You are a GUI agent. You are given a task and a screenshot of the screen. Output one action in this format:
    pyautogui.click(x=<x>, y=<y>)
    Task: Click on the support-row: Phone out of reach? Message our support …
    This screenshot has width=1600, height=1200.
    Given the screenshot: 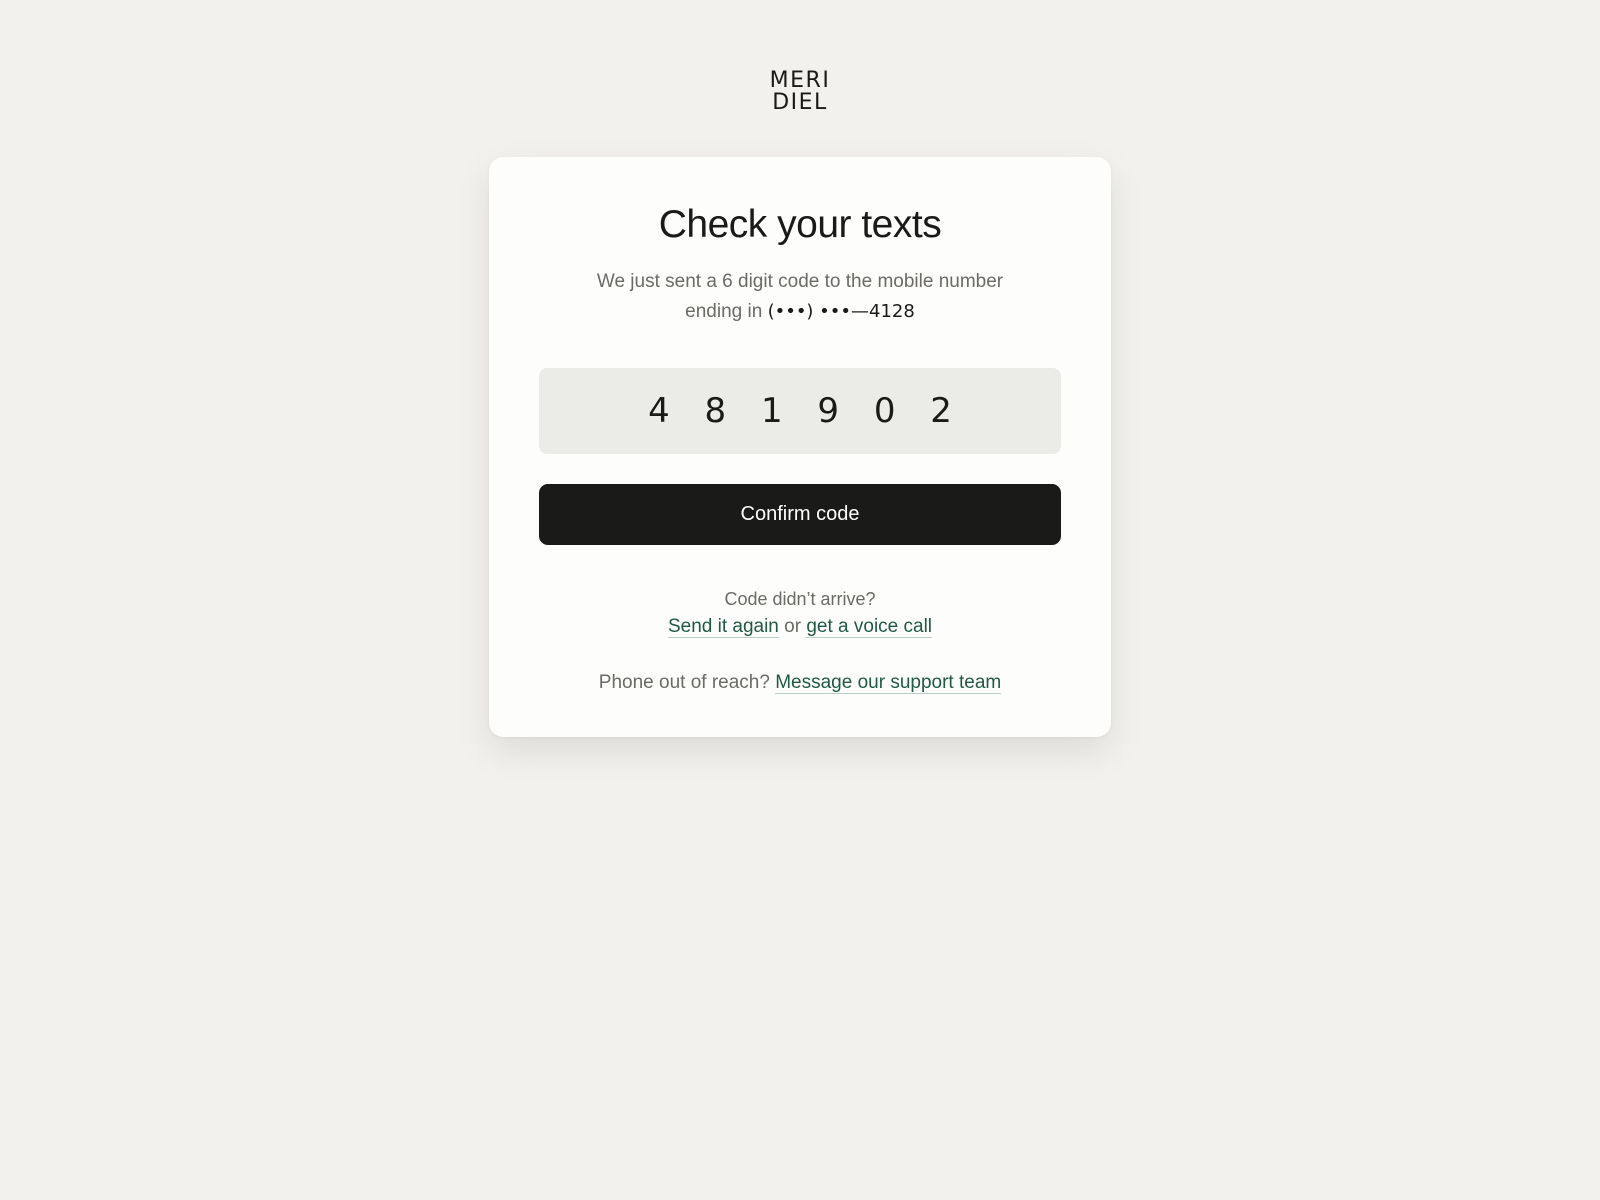 What is the action you would take?
    pyautogui.click(x=800, y=683)
    